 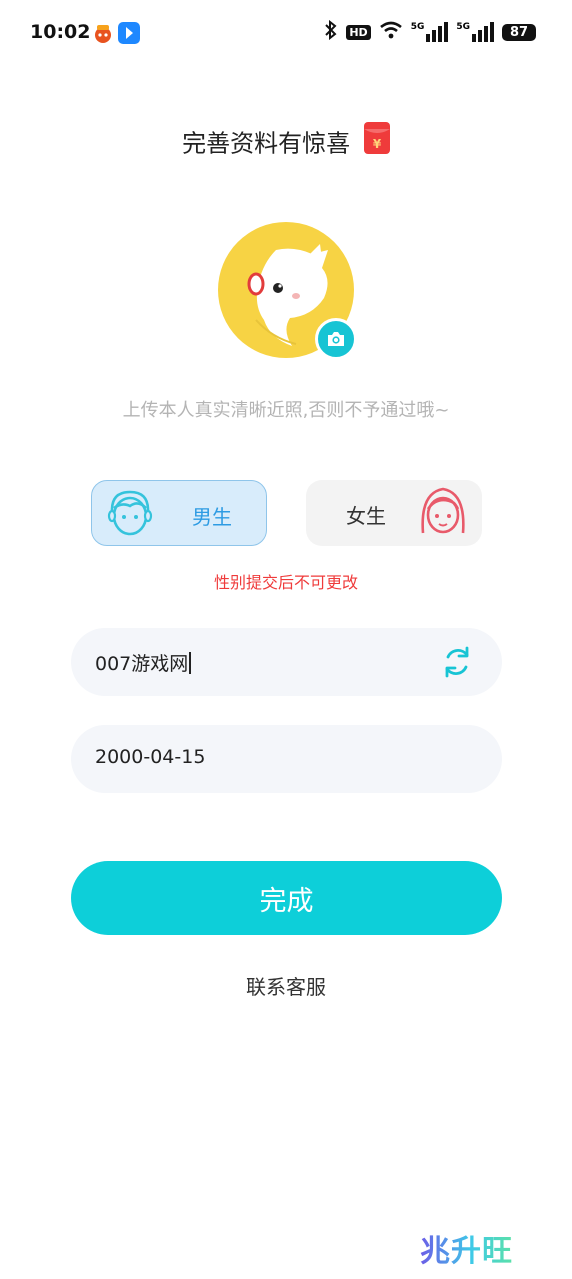 I want to click on female-face-icon, so click(x=443, y=514).